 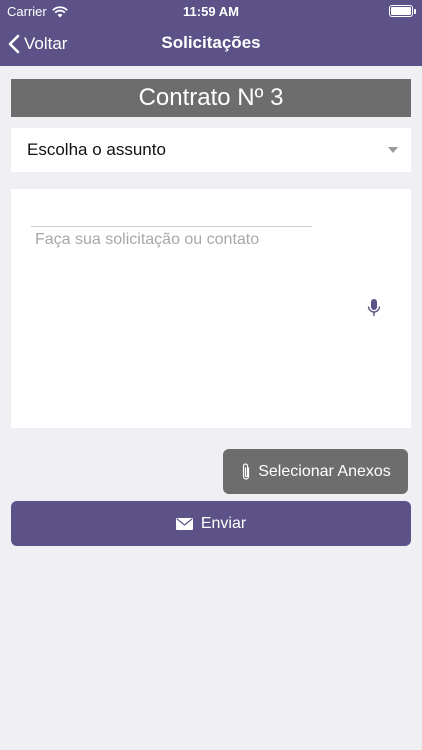 I want to click on top-bar: Carrier 11:59 AM Voltar Solicitações, so click(x=211, y=33).